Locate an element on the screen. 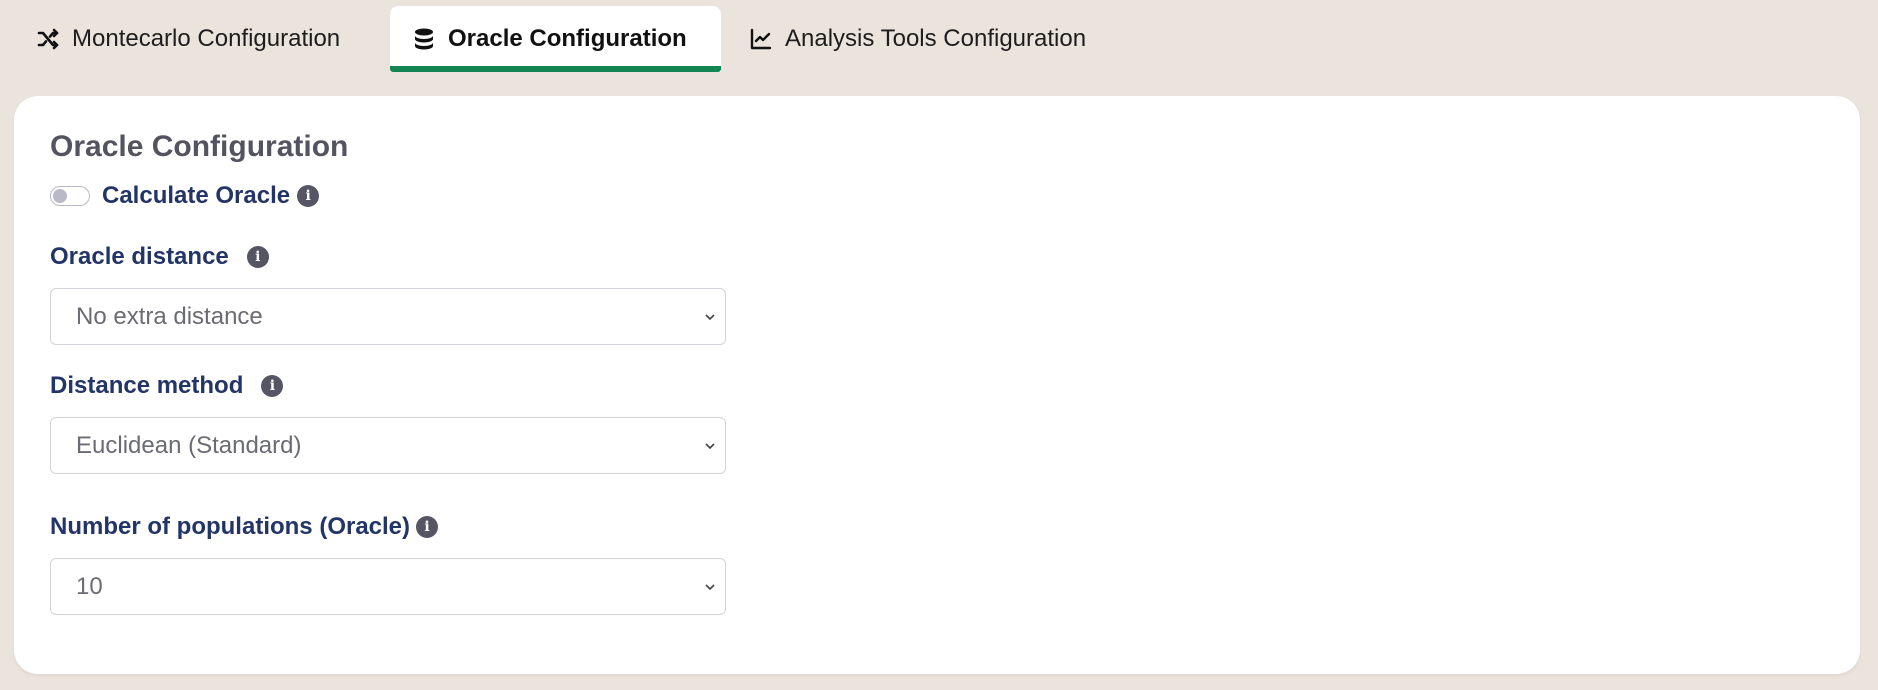 This screenshot has width=1878, height=690. tab-montecarlo-configuration: Montecarlo Configuration is located at coordinates (202, 39).